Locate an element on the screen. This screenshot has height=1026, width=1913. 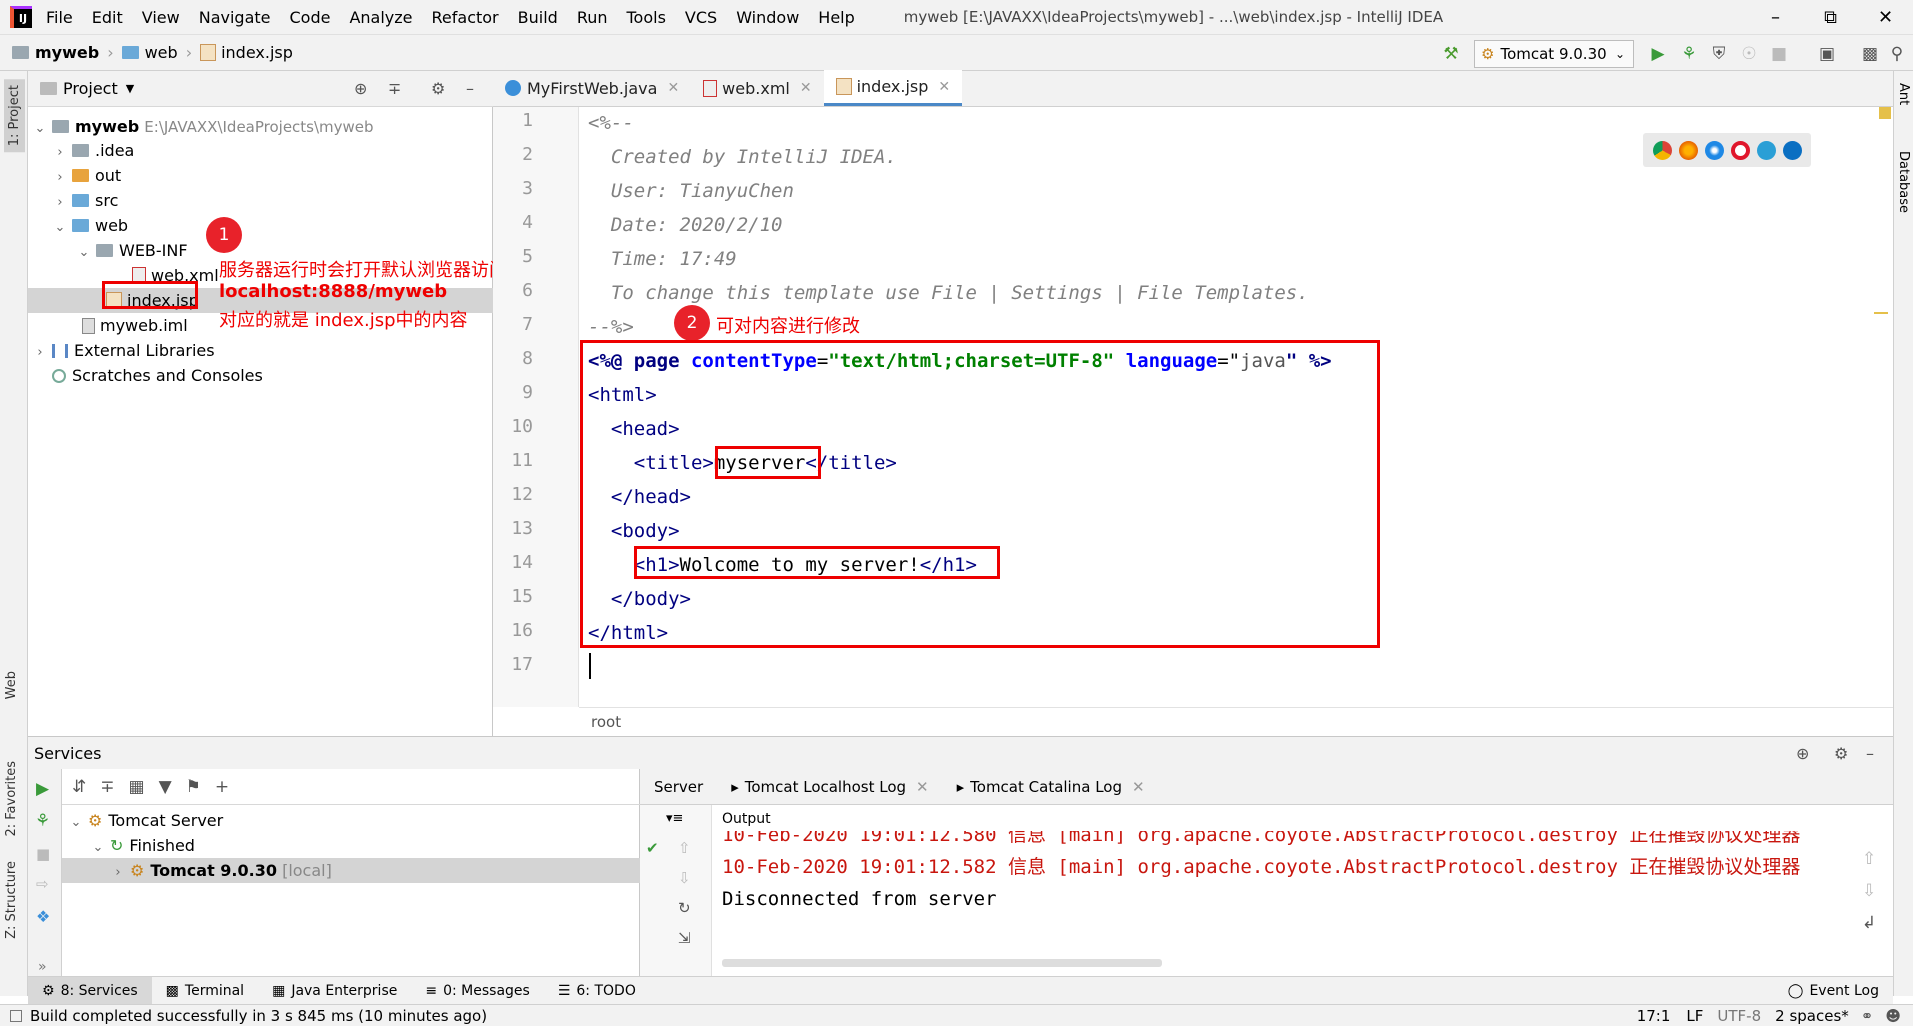
caret-position: 17:1 is located at coordinates (1654, 1016).